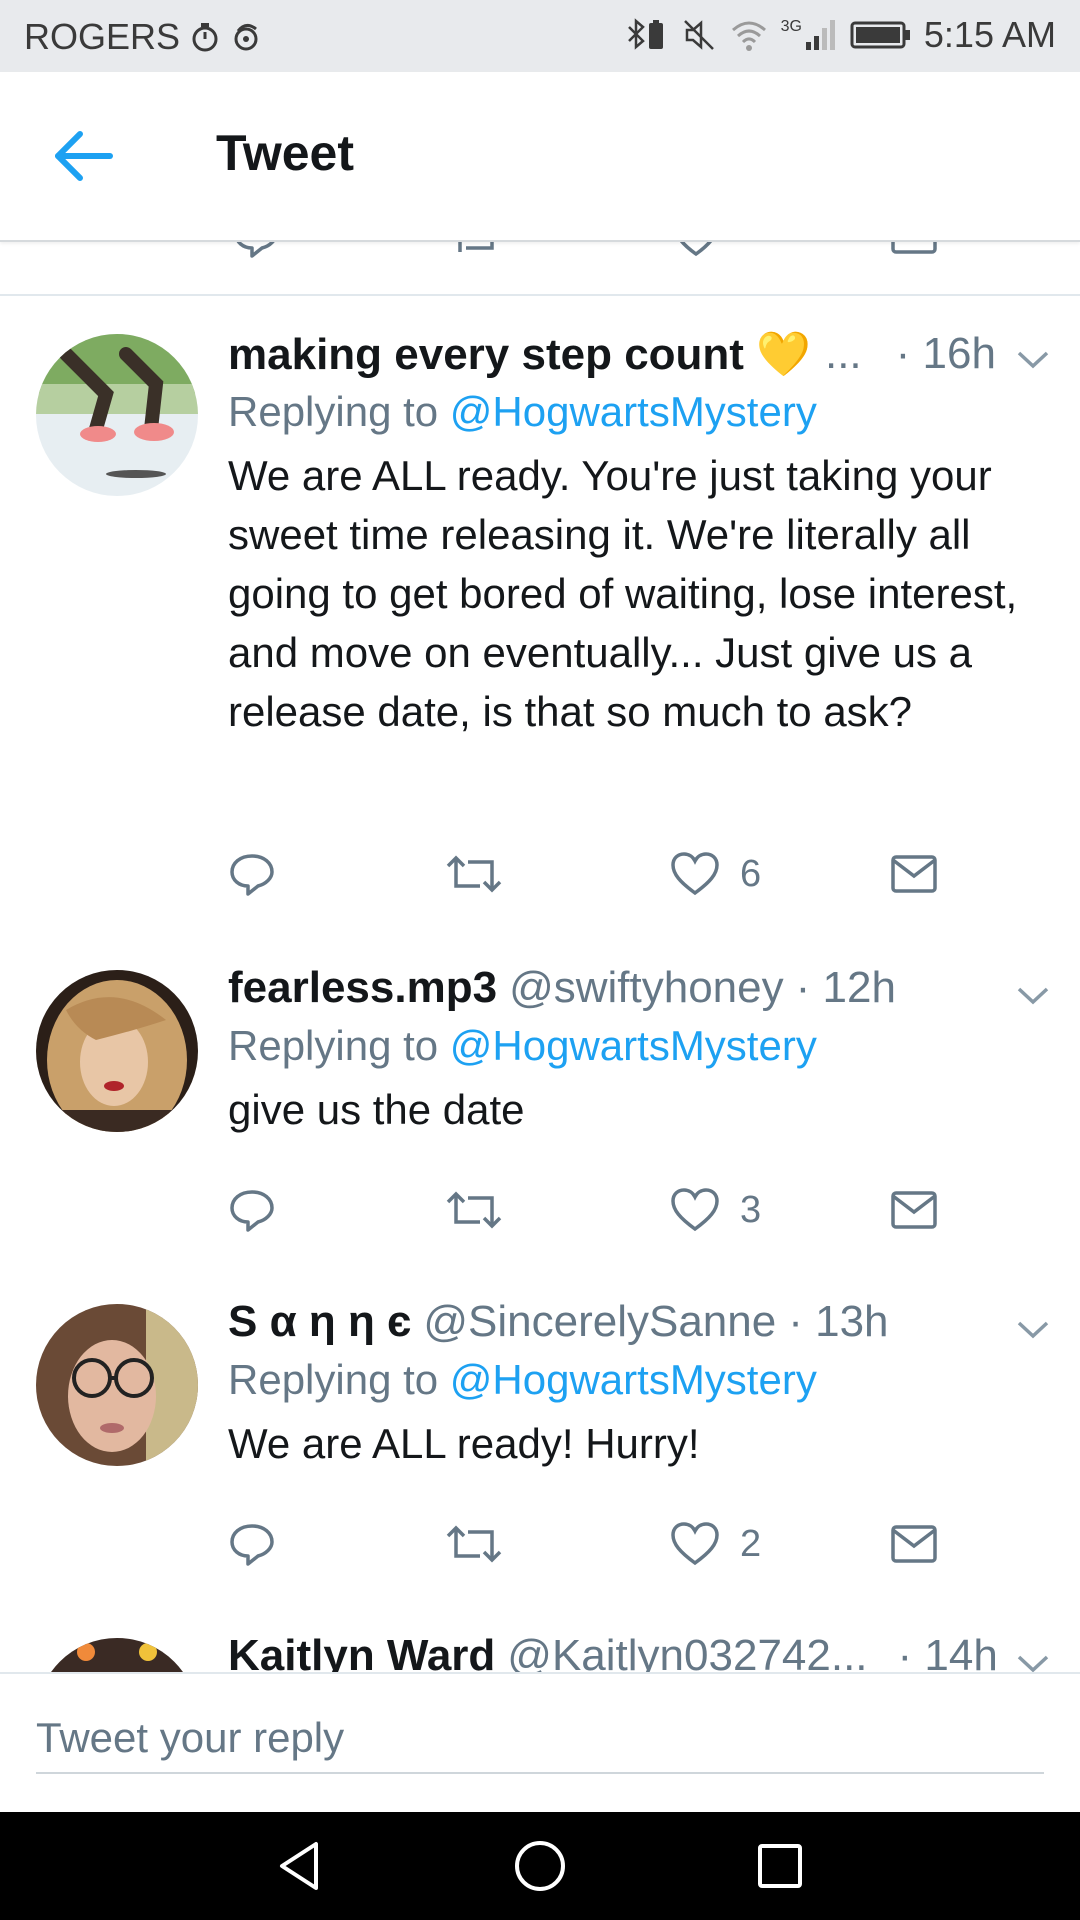 The height and width of the screenshot is (1920, 1080). What do you see at coordinates (751, 873) in the screenshot?
I see `like-count: 6` at bounding box center [751, 873].